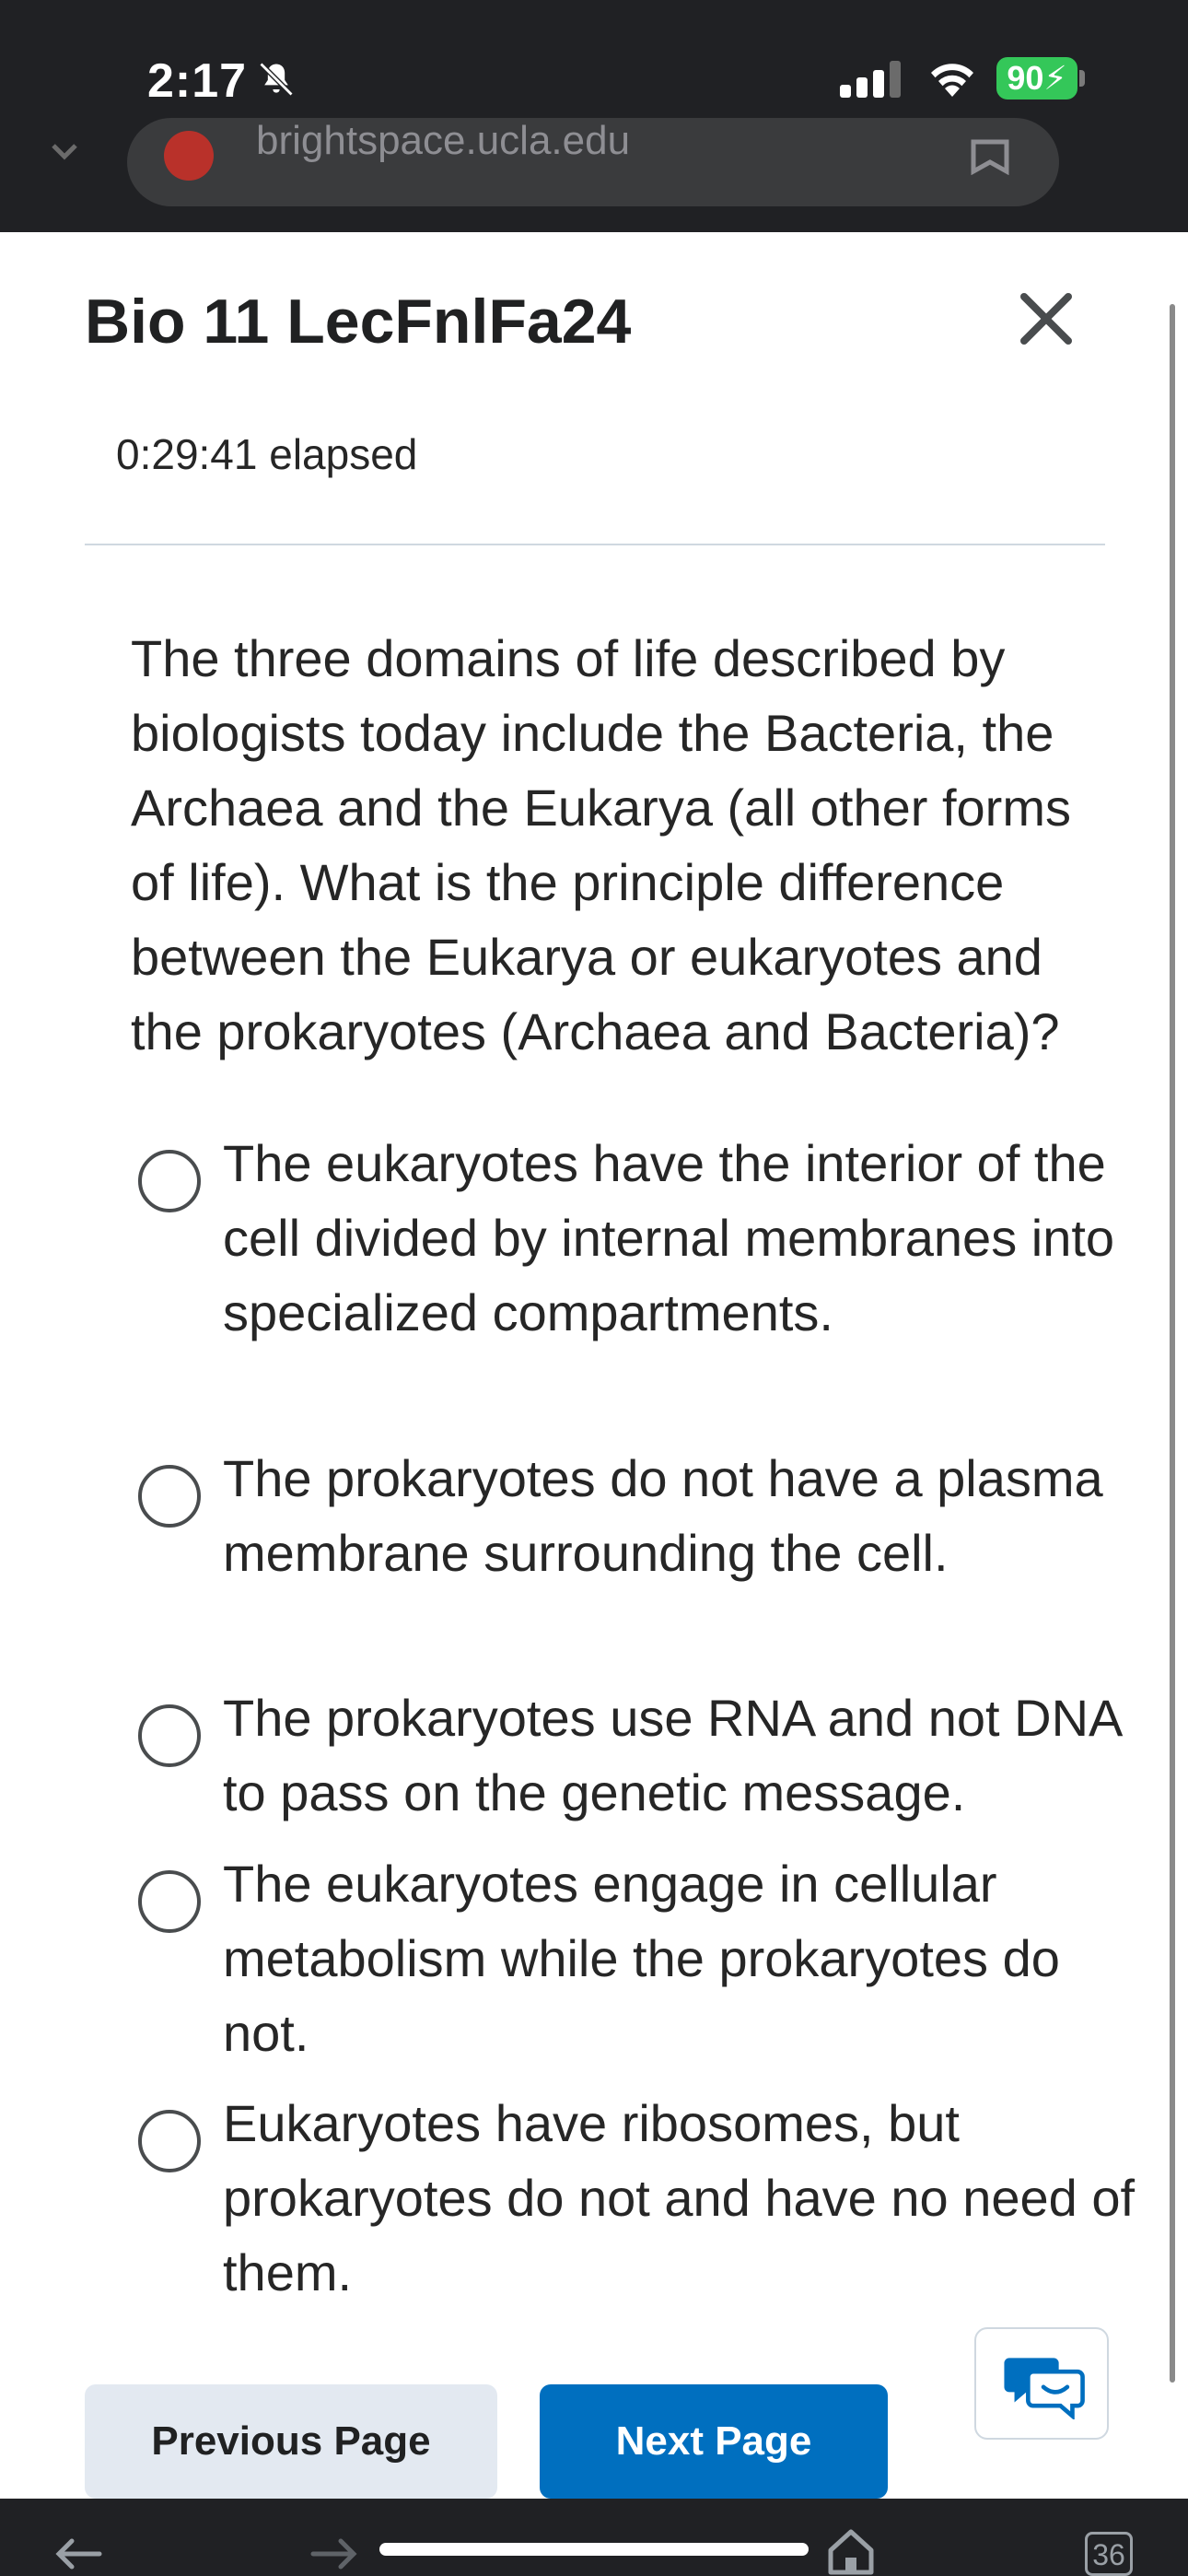  I want to click on status-time: 2:17, so click(197, 81).